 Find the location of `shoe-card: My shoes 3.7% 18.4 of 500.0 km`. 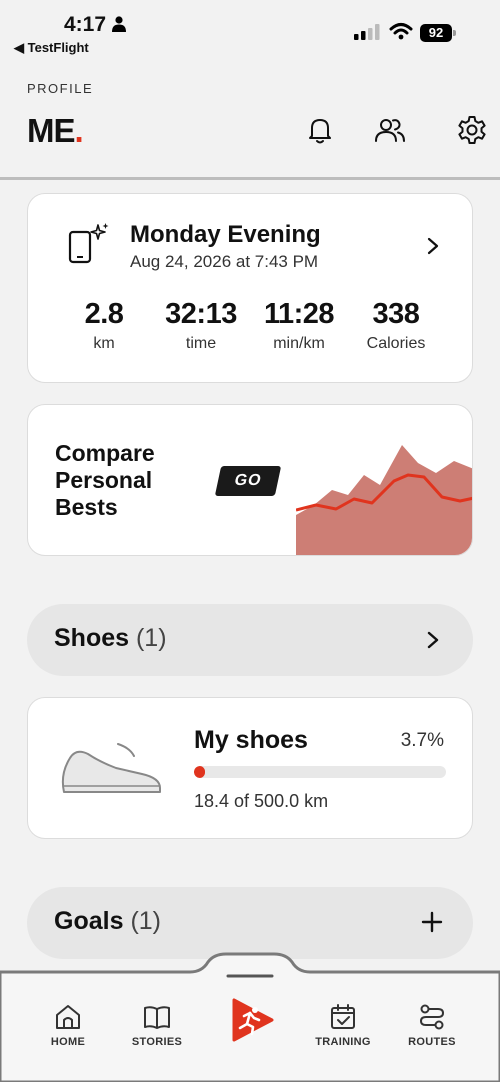

shoe-card: My shoes 3.7% 18.4 of 500.0 km is located at coordinates (250, 768).